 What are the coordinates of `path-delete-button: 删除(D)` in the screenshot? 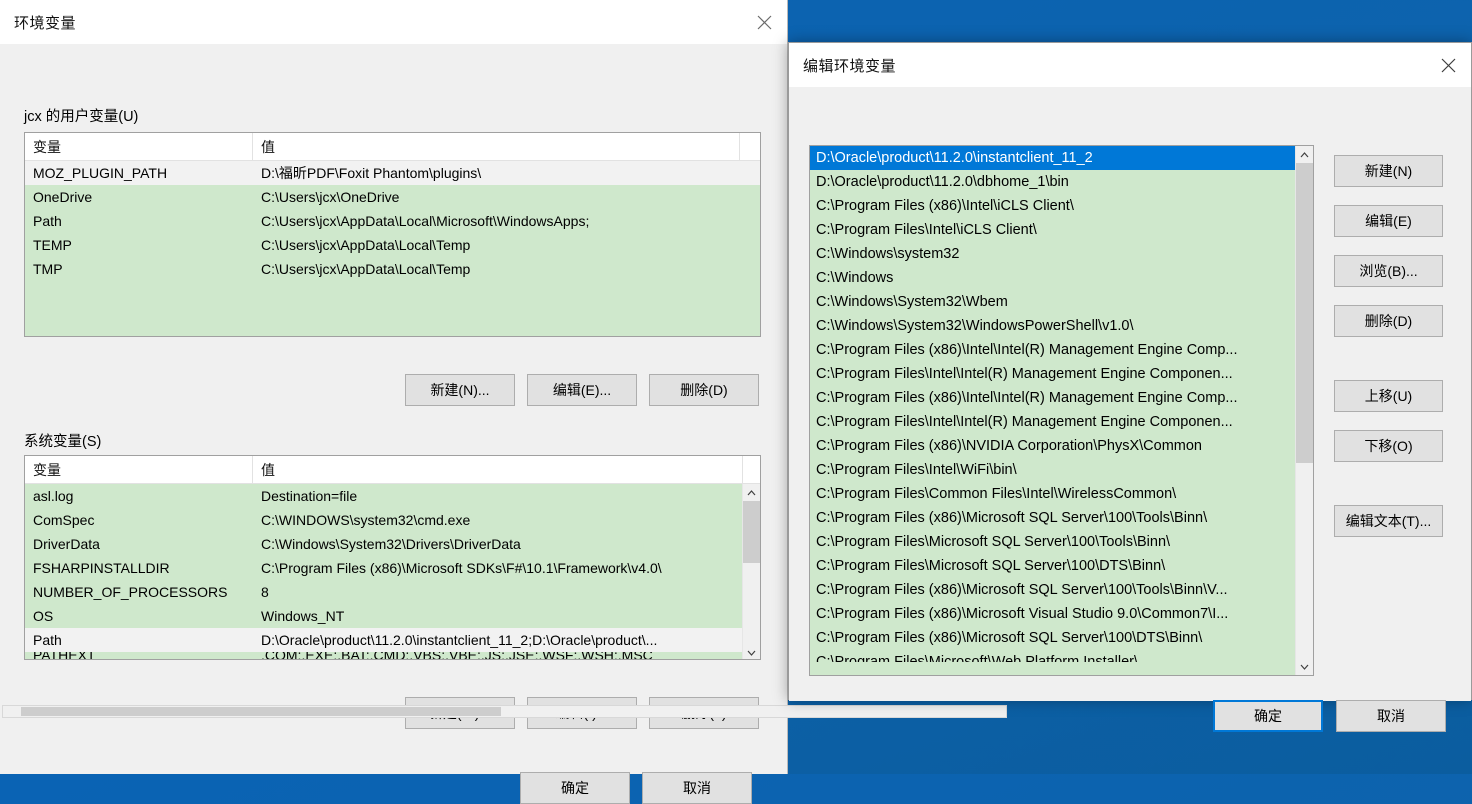 It's located at (1388, 321).